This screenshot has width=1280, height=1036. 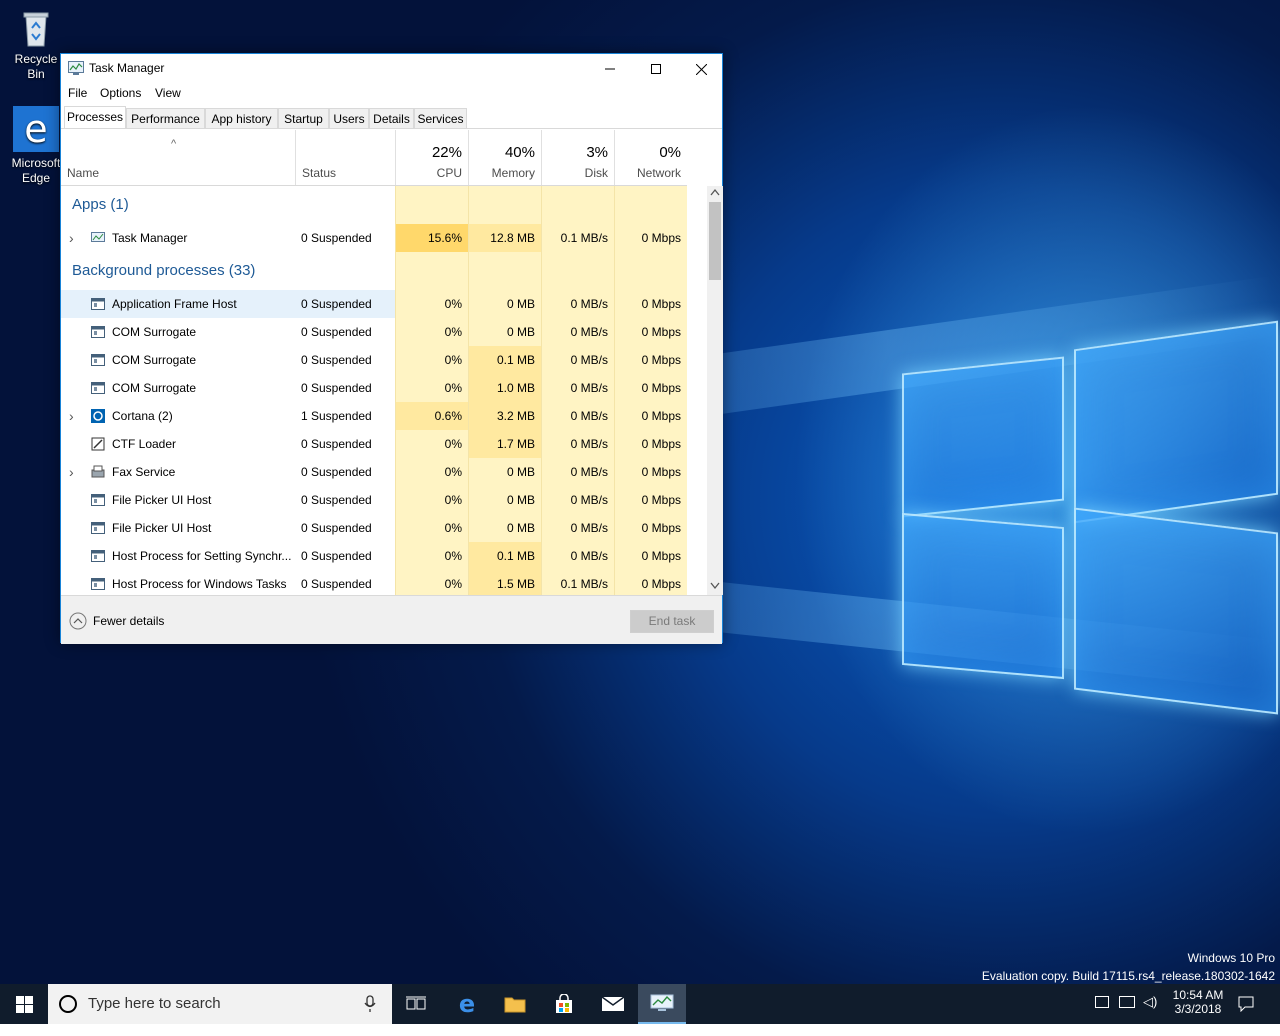 I want to click on desktop-icon-label: Recycle Bin, so click(x=36, y=66).